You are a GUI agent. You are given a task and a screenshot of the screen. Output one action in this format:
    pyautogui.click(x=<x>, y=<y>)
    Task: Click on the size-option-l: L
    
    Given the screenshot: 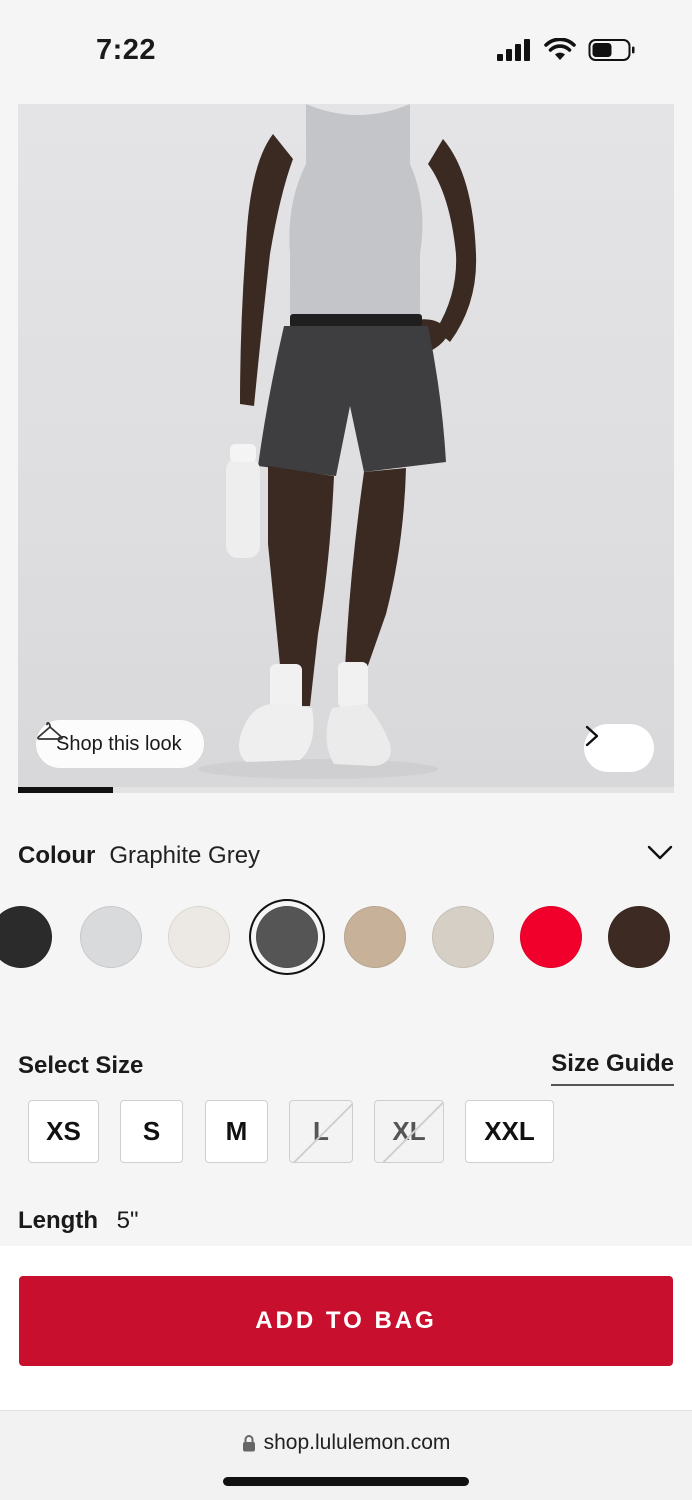 What is the action you would take?
    pyautogui.click(x=321, y=1131)
    